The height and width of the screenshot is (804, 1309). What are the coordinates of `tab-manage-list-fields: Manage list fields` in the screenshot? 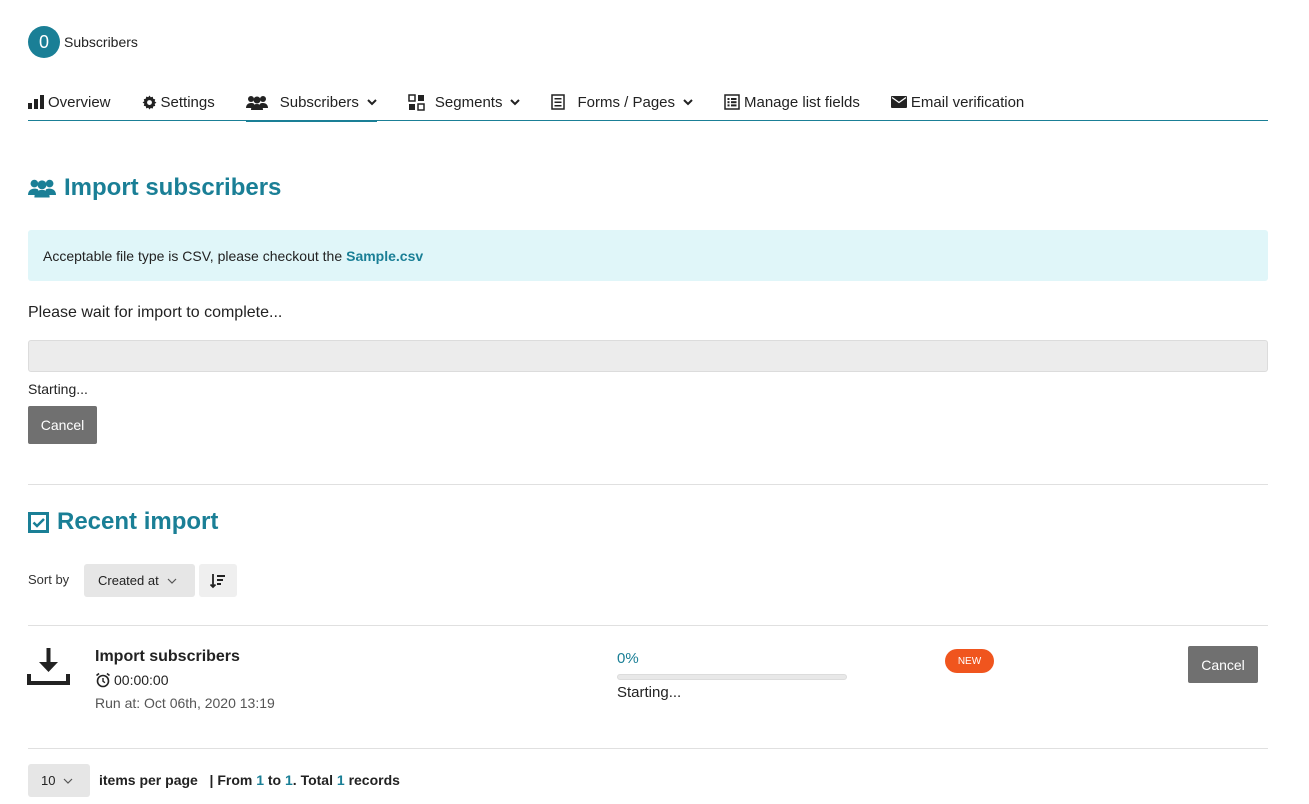 It's located at (792, 102).